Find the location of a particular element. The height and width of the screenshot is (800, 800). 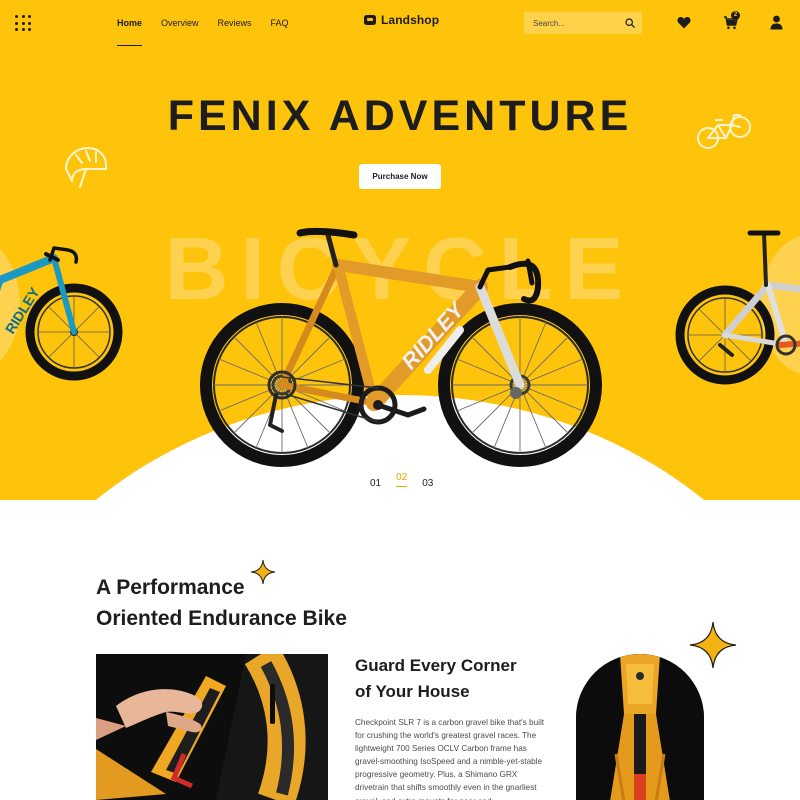

user-icon is located at coordinates (776, 22).